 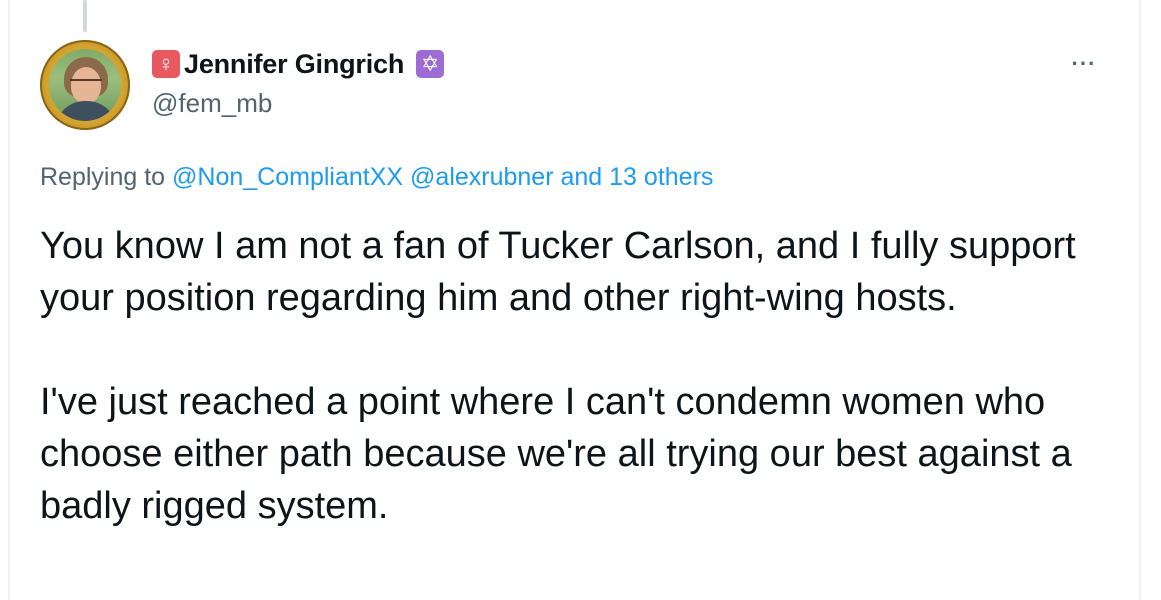 I want to click on replying-to-label: Replying to, so click(x=103, y=177).